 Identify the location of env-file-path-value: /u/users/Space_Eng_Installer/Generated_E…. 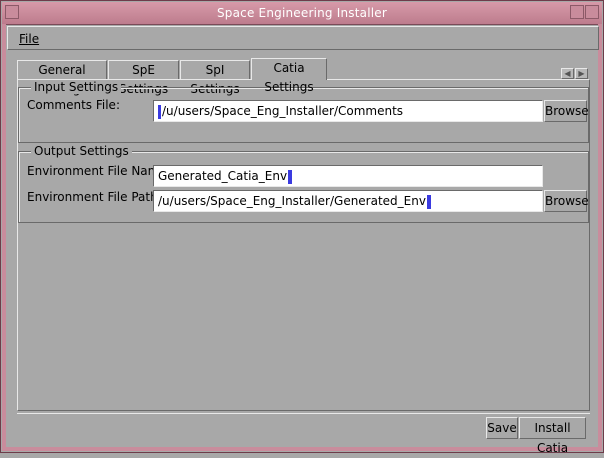
(292, 201).